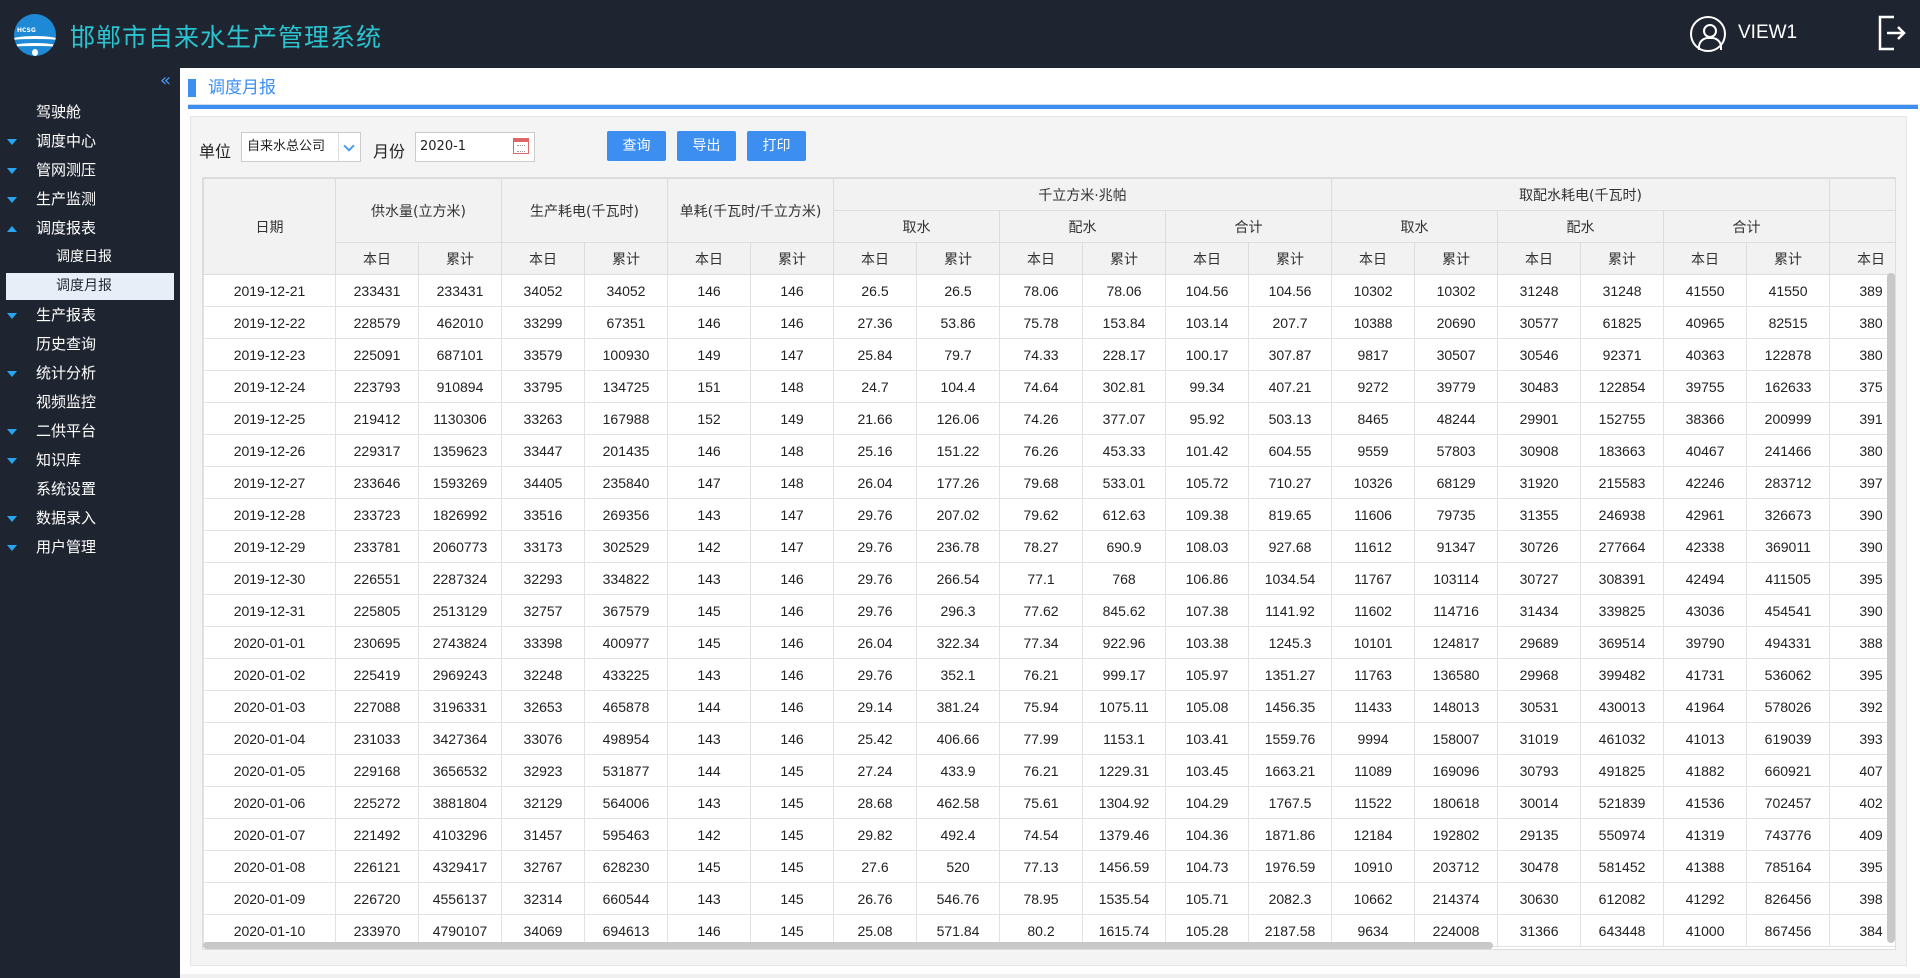 This screenshot has height=978, width=1920. I want to click on month-input: 2020-1, so click(475, 147).